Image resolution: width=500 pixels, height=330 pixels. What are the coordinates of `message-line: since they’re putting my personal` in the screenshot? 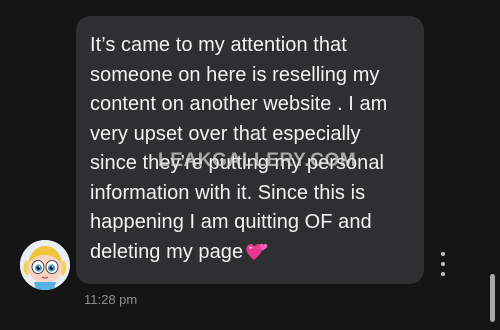 It's located at (237, 163).